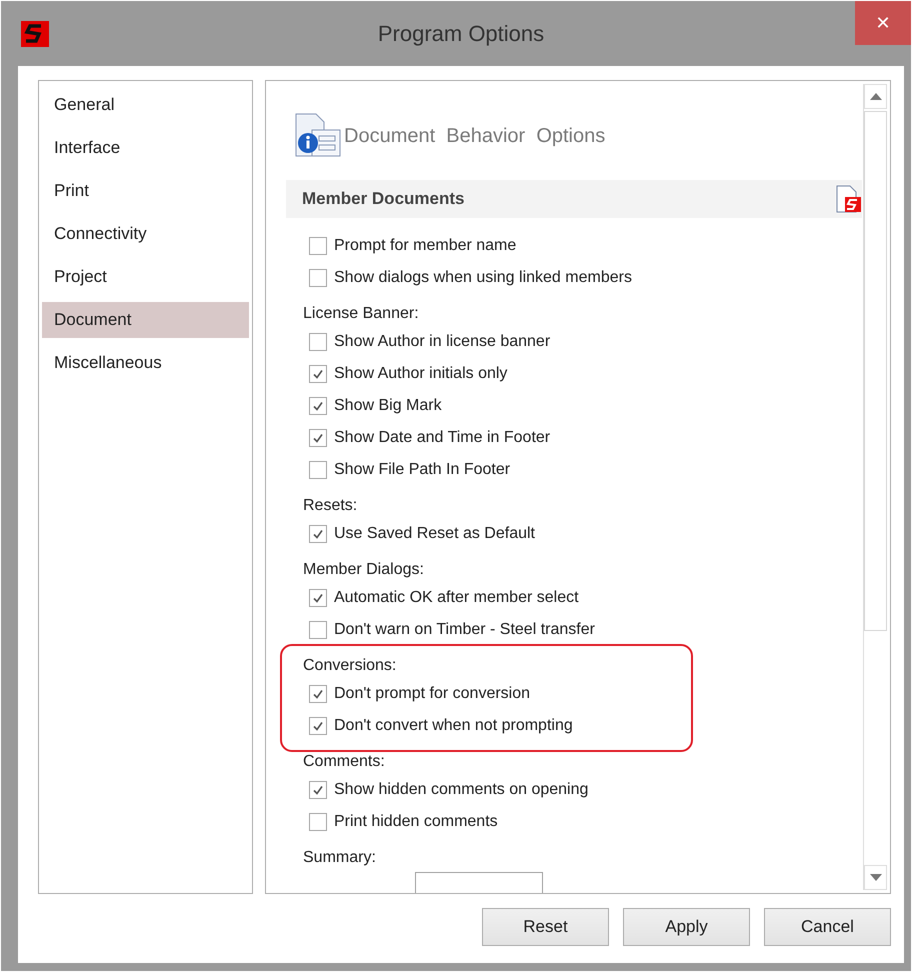  Describe the element at coordinates (421, 374) in the screenshot. I see `checkbox-label: Show Author initials only` at that location.